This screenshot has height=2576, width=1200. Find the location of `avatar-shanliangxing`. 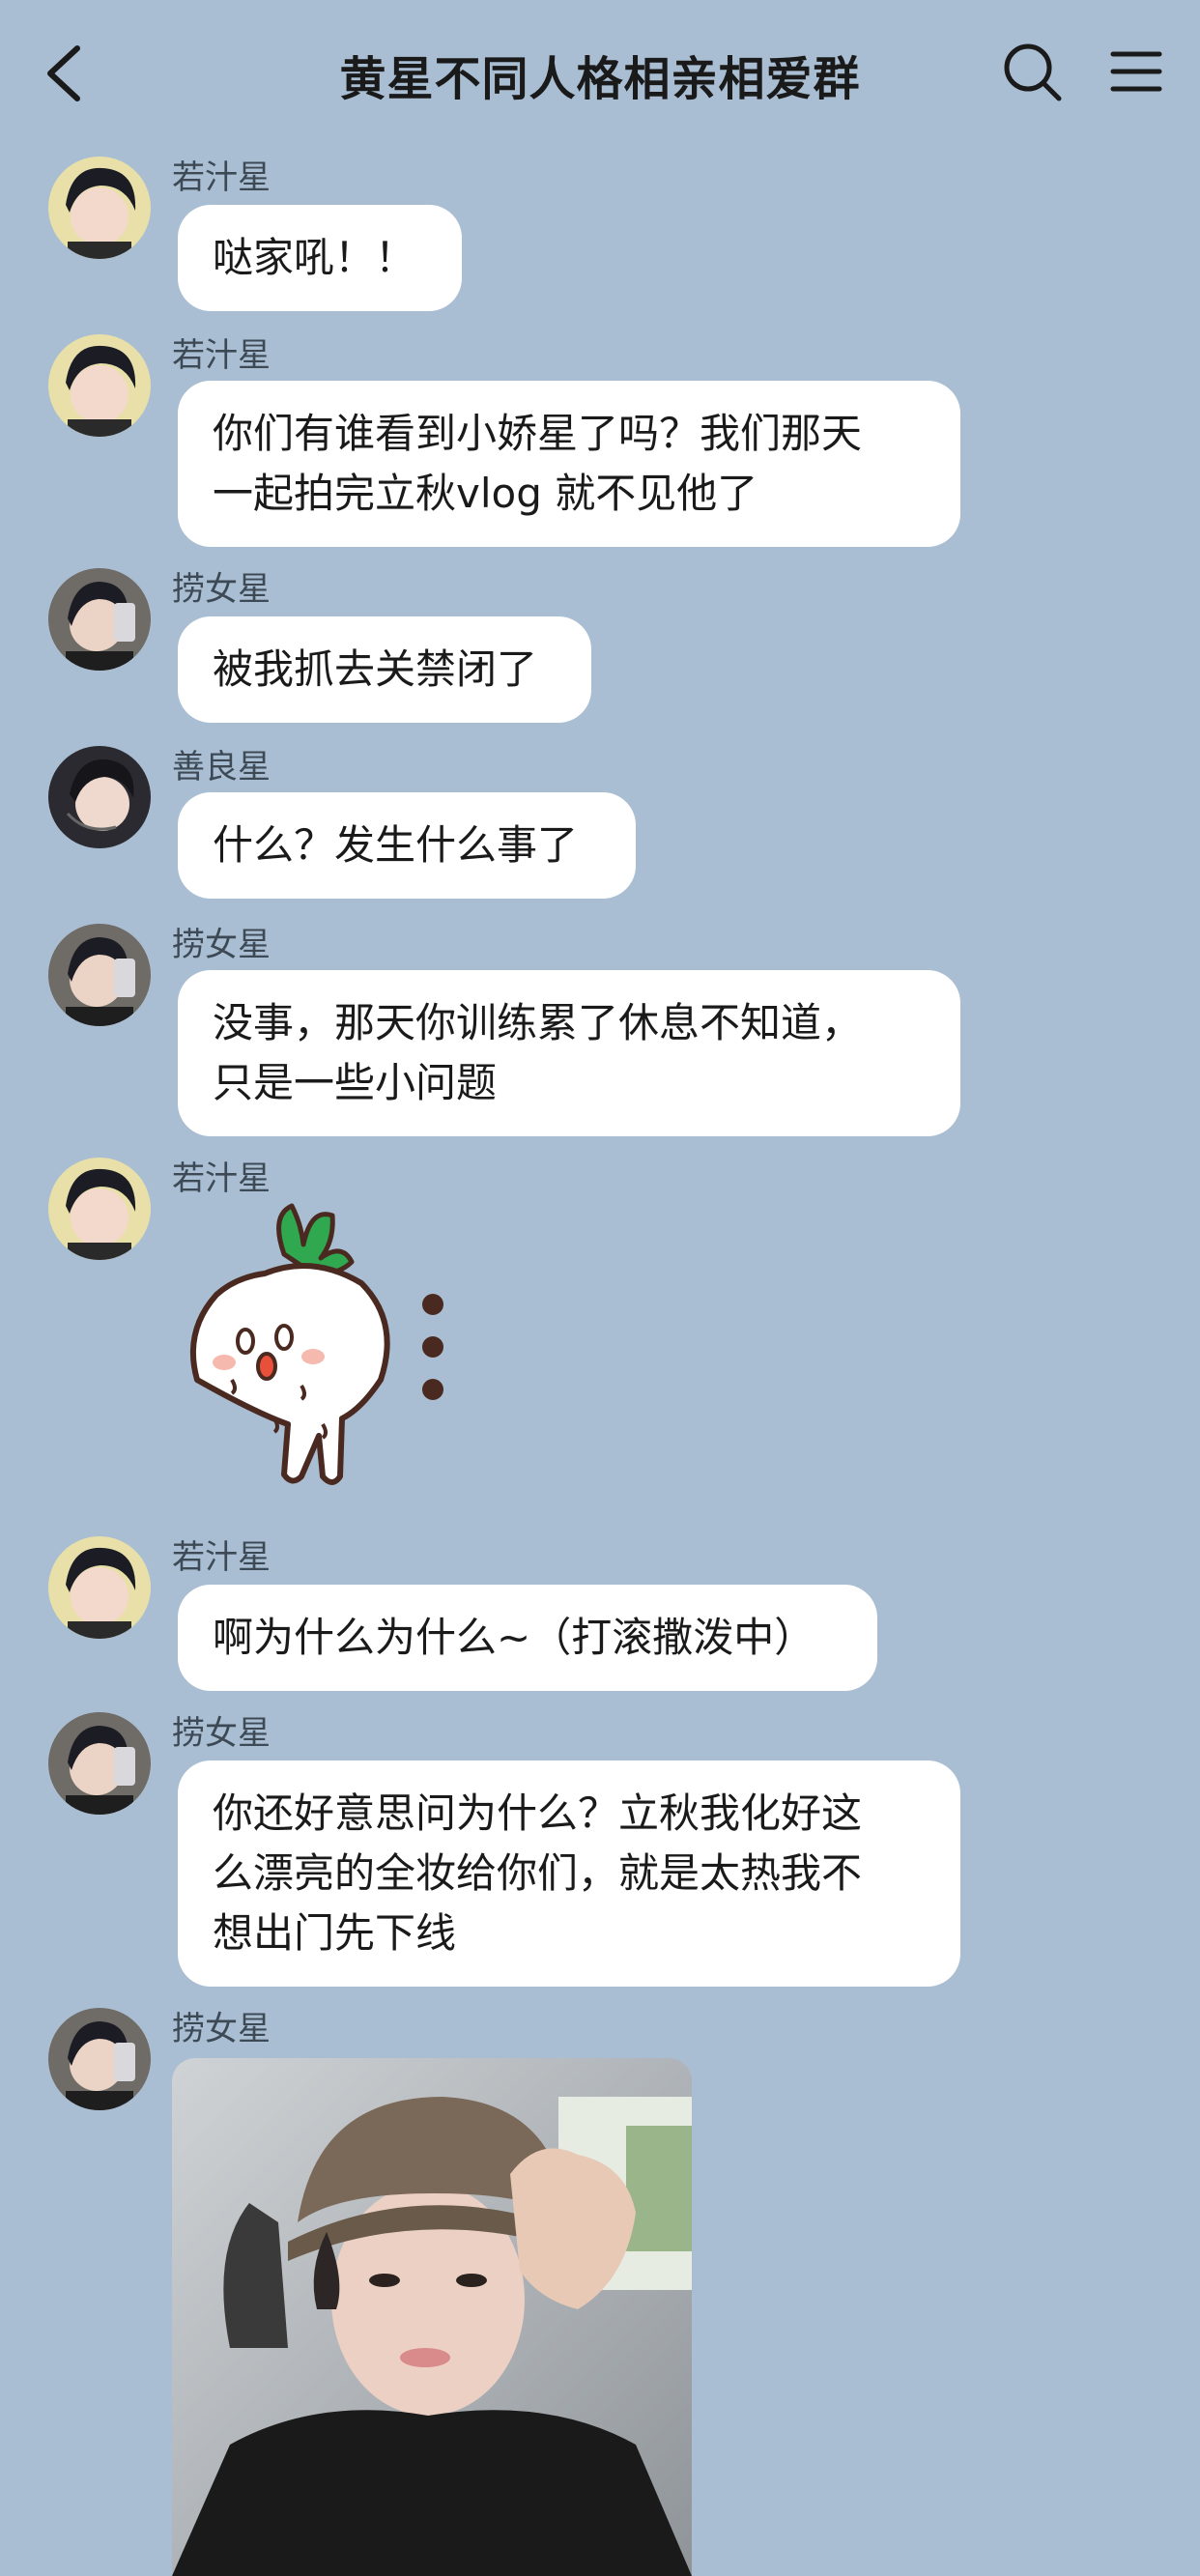

avatar-shanliangxing is located at coordinates (99, 797).